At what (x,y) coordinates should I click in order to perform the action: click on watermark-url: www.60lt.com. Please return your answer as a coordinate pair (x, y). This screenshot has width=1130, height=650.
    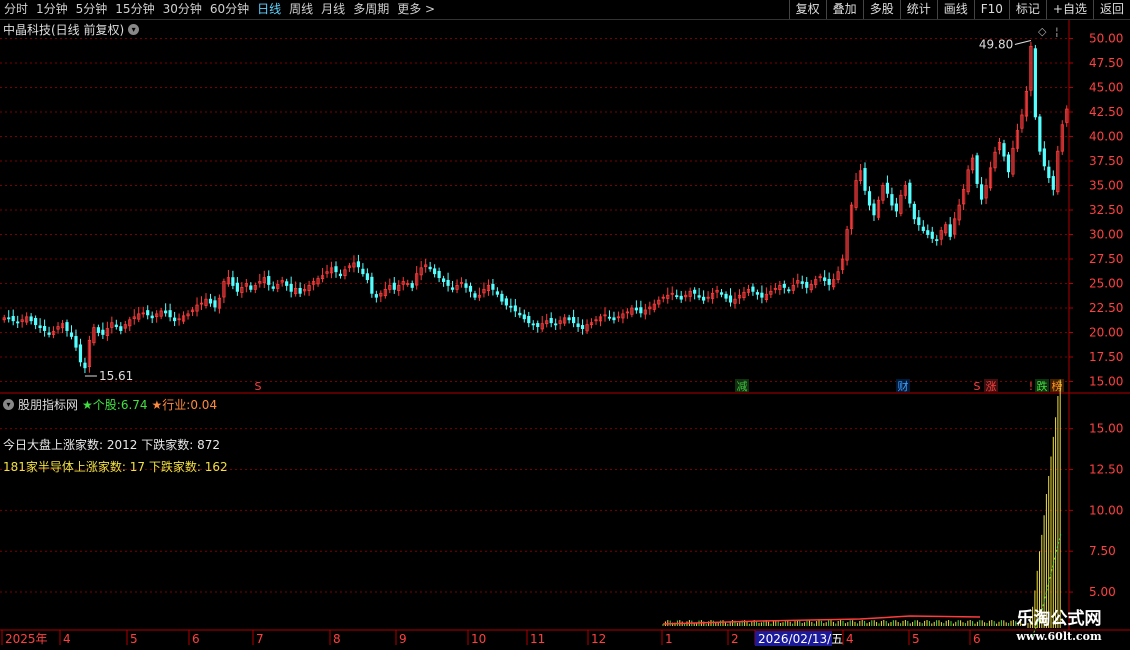
    Looking at the image, I should click on (1059, 636).